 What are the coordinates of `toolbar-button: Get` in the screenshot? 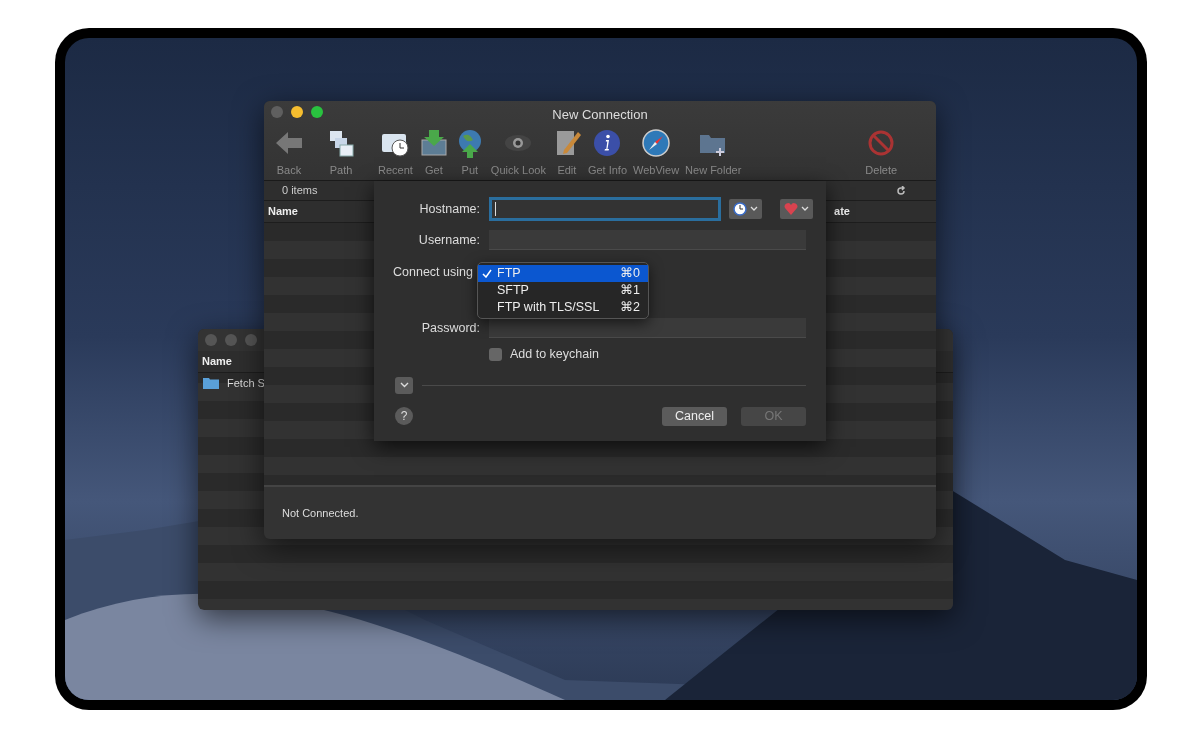 It's located at (433, 153).